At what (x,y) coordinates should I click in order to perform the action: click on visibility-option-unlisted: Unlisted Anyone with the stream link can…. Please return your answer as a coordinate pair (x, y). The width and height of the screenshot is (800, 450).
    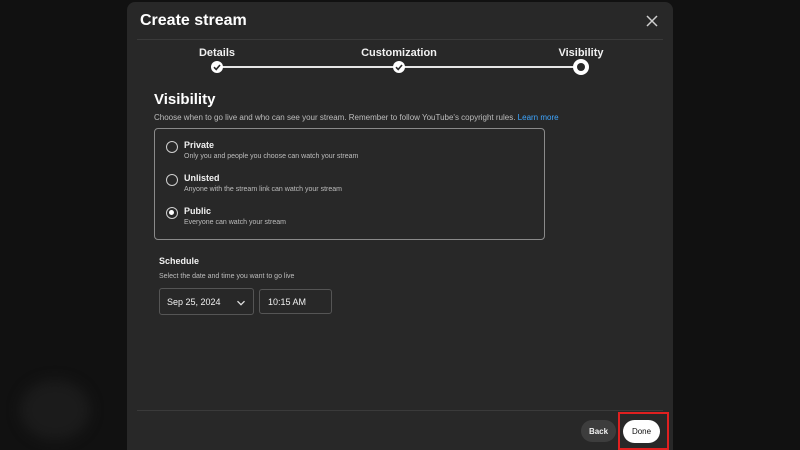
    Looking at the image, I should click on (346, 187).